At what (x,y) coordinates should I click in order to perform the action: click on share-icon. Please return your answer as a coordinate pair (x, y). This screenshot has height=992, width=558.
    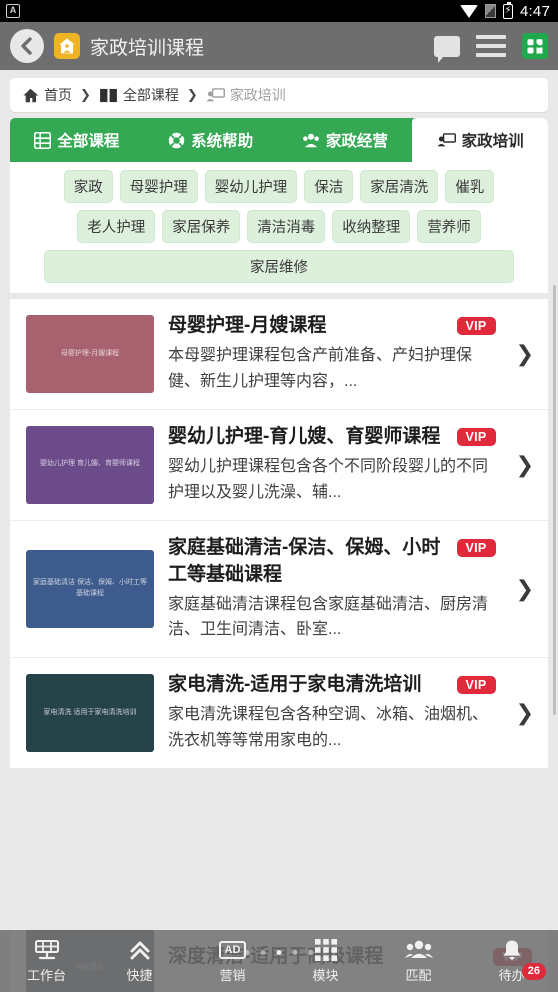
    Looking at the image, I should click on (535, 46).